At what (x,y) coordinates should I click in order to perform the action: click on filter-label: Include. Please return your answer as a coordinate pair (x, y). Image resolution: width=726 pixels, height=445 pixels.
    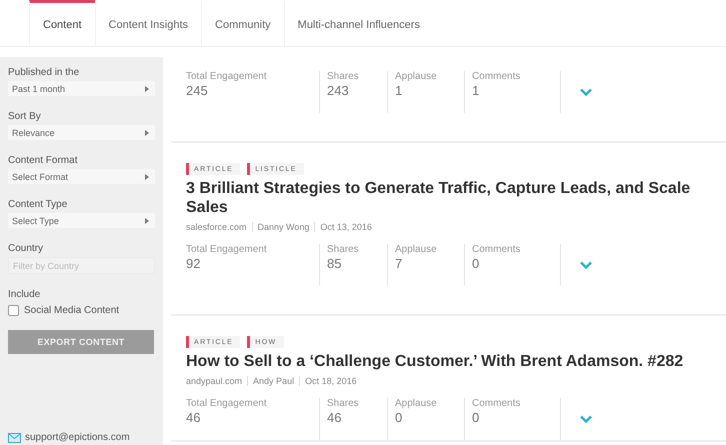
    Looking at the image, I should click on (25, 294).